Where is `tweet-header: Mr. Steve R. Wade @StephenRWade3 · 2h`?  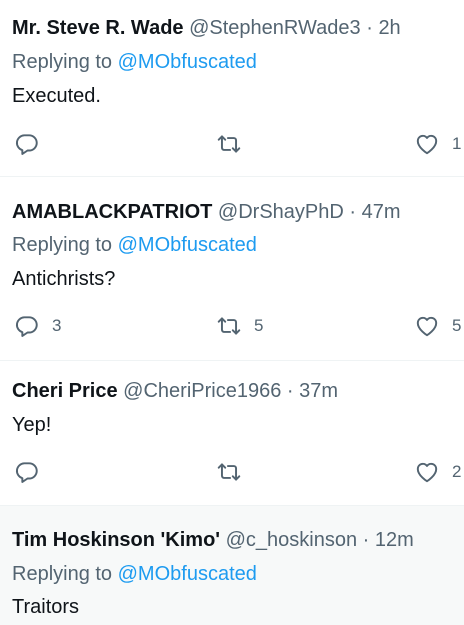 tweet-header: Mr. Steve R. Wade @StephenRWade3 · 2h is located at coordinates (206, 28).